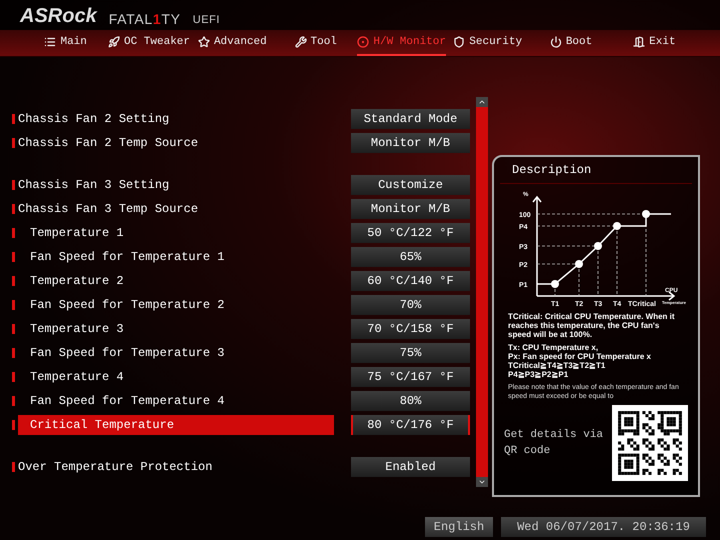  What do you see at coordinates (410, 281) in the screenshot?
I see `setting-value: 60 °C/140 °F` at bounding box center [410, 281].